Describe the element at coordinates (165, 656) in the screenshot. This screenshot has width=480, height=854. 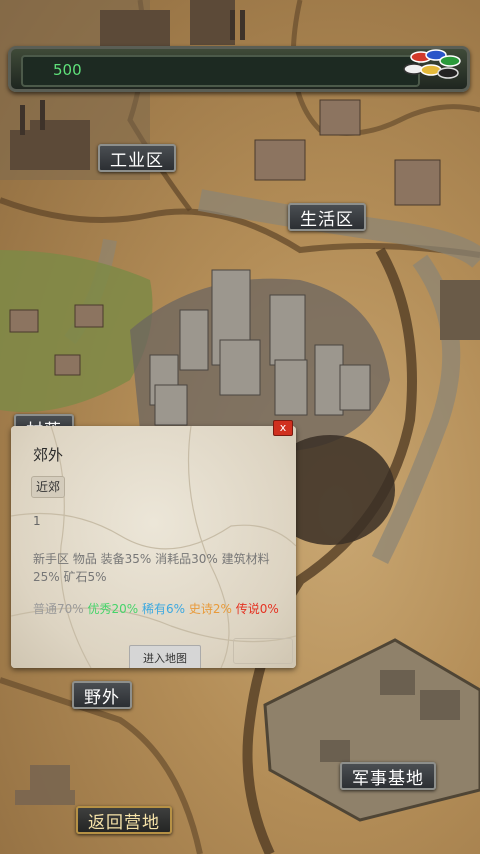
I see `enter-map-button: 进入地图` at that location.